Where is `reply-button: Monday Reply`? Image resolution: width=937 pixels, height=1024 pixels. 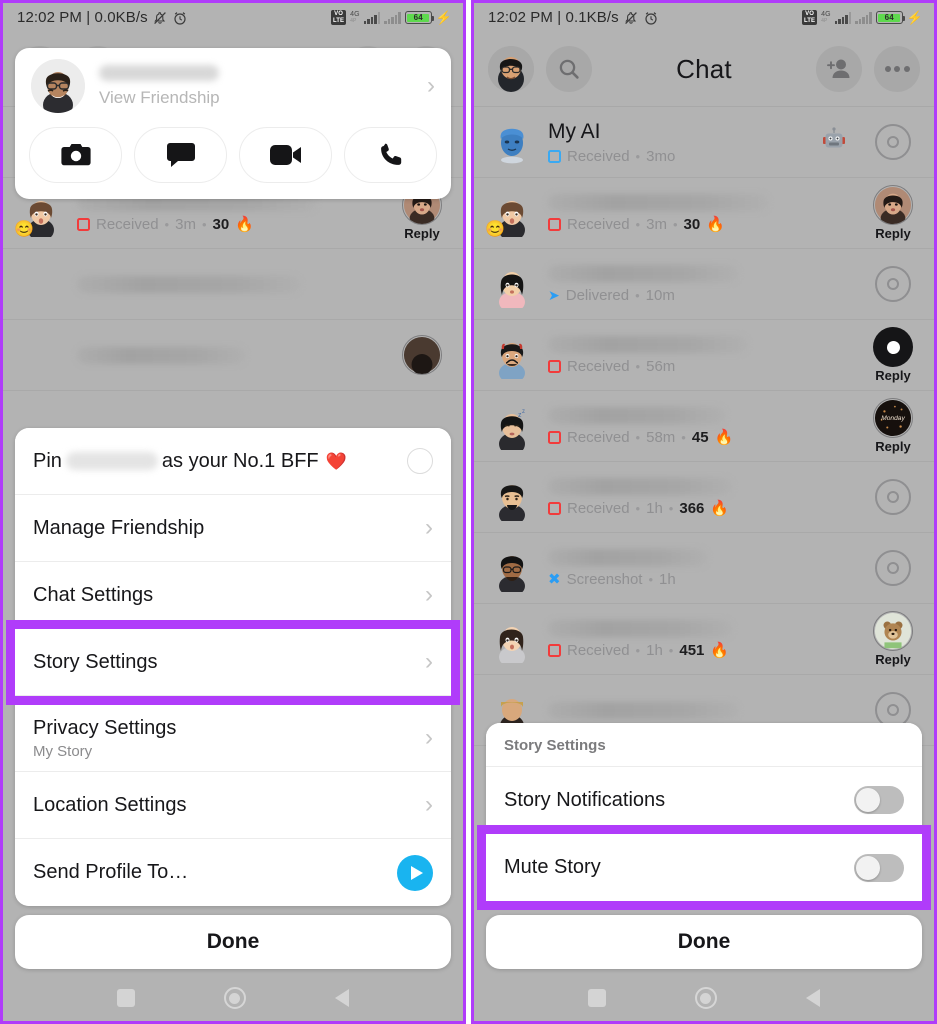
reply-button: Monday Reply is located at coordinates (893, 426).